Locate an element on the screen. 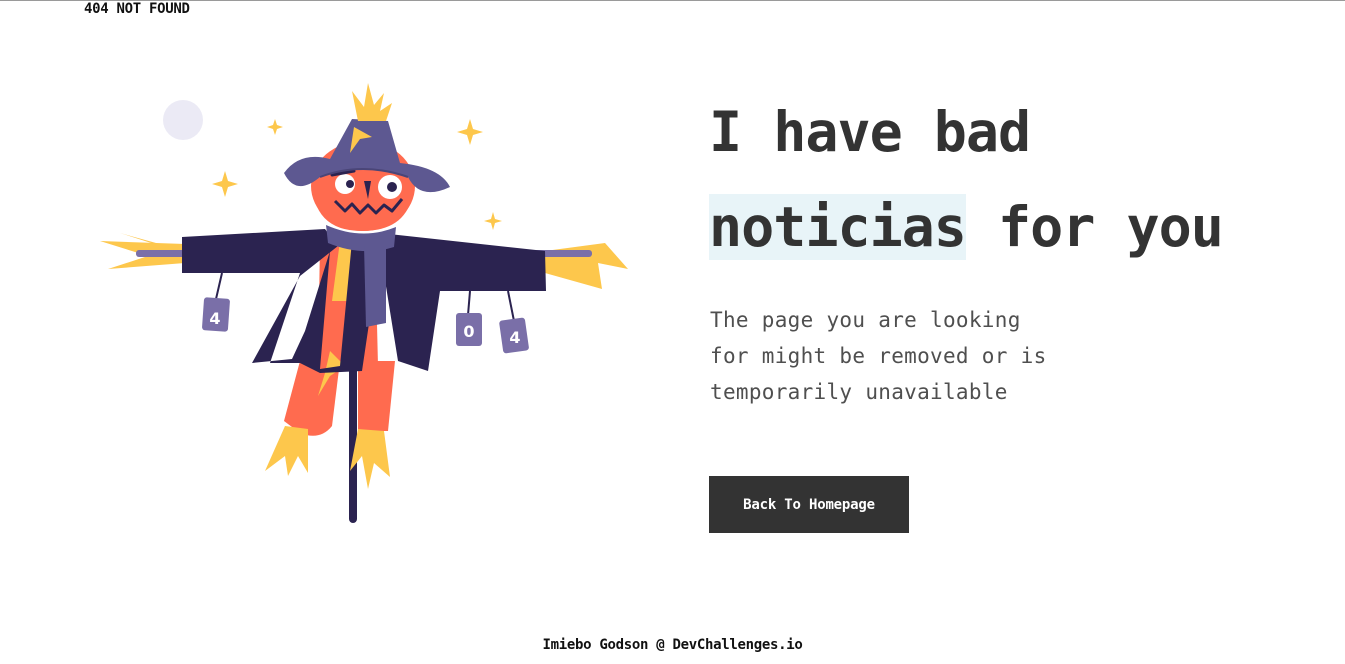 The height and width of the screenshot is (664, 1345). back-to-homepage-button: Back To Homepage is located at coordinates (809, 504).